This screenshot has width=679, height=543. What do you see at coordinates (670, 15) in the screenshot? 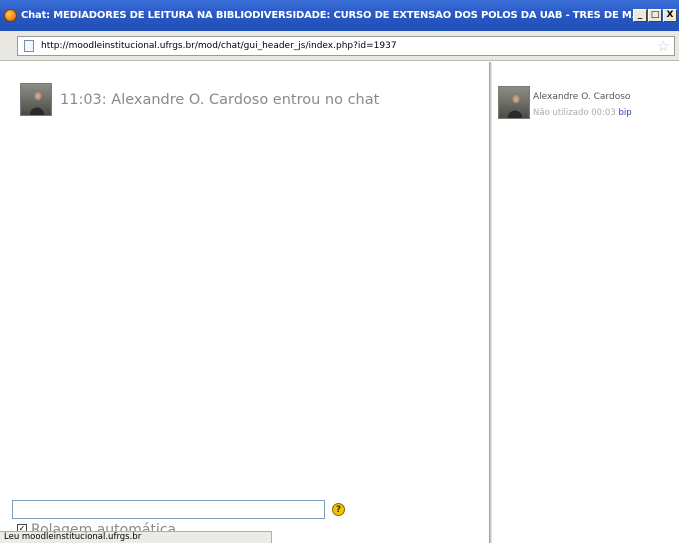
I see `close-button: X` at bounding box center [670, 15].